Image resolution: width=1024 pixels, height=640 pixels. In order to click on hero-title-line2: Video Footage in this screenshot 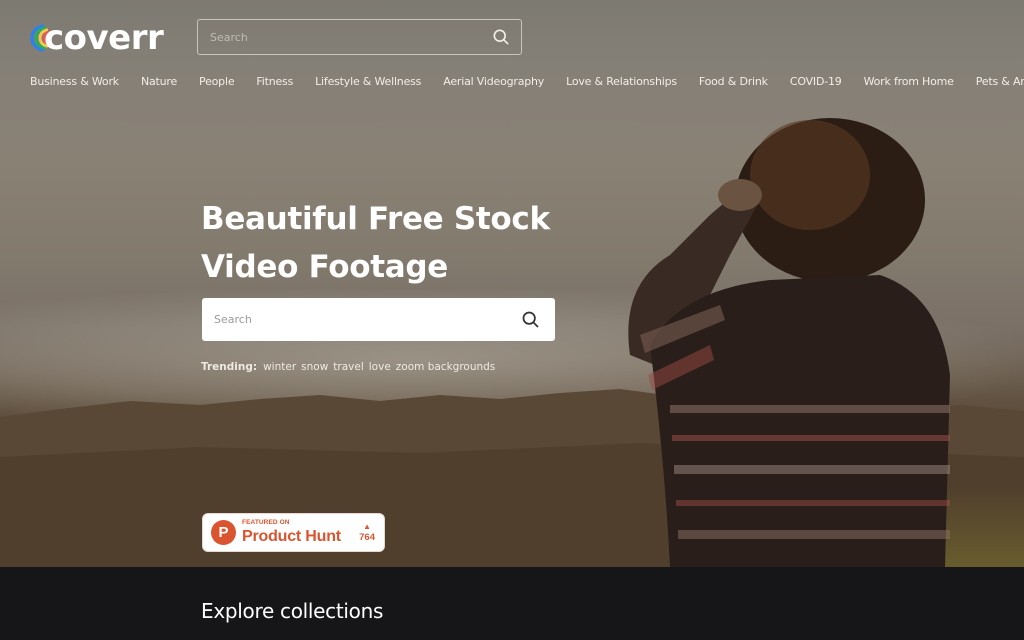, I will do `click(324, 267)`.